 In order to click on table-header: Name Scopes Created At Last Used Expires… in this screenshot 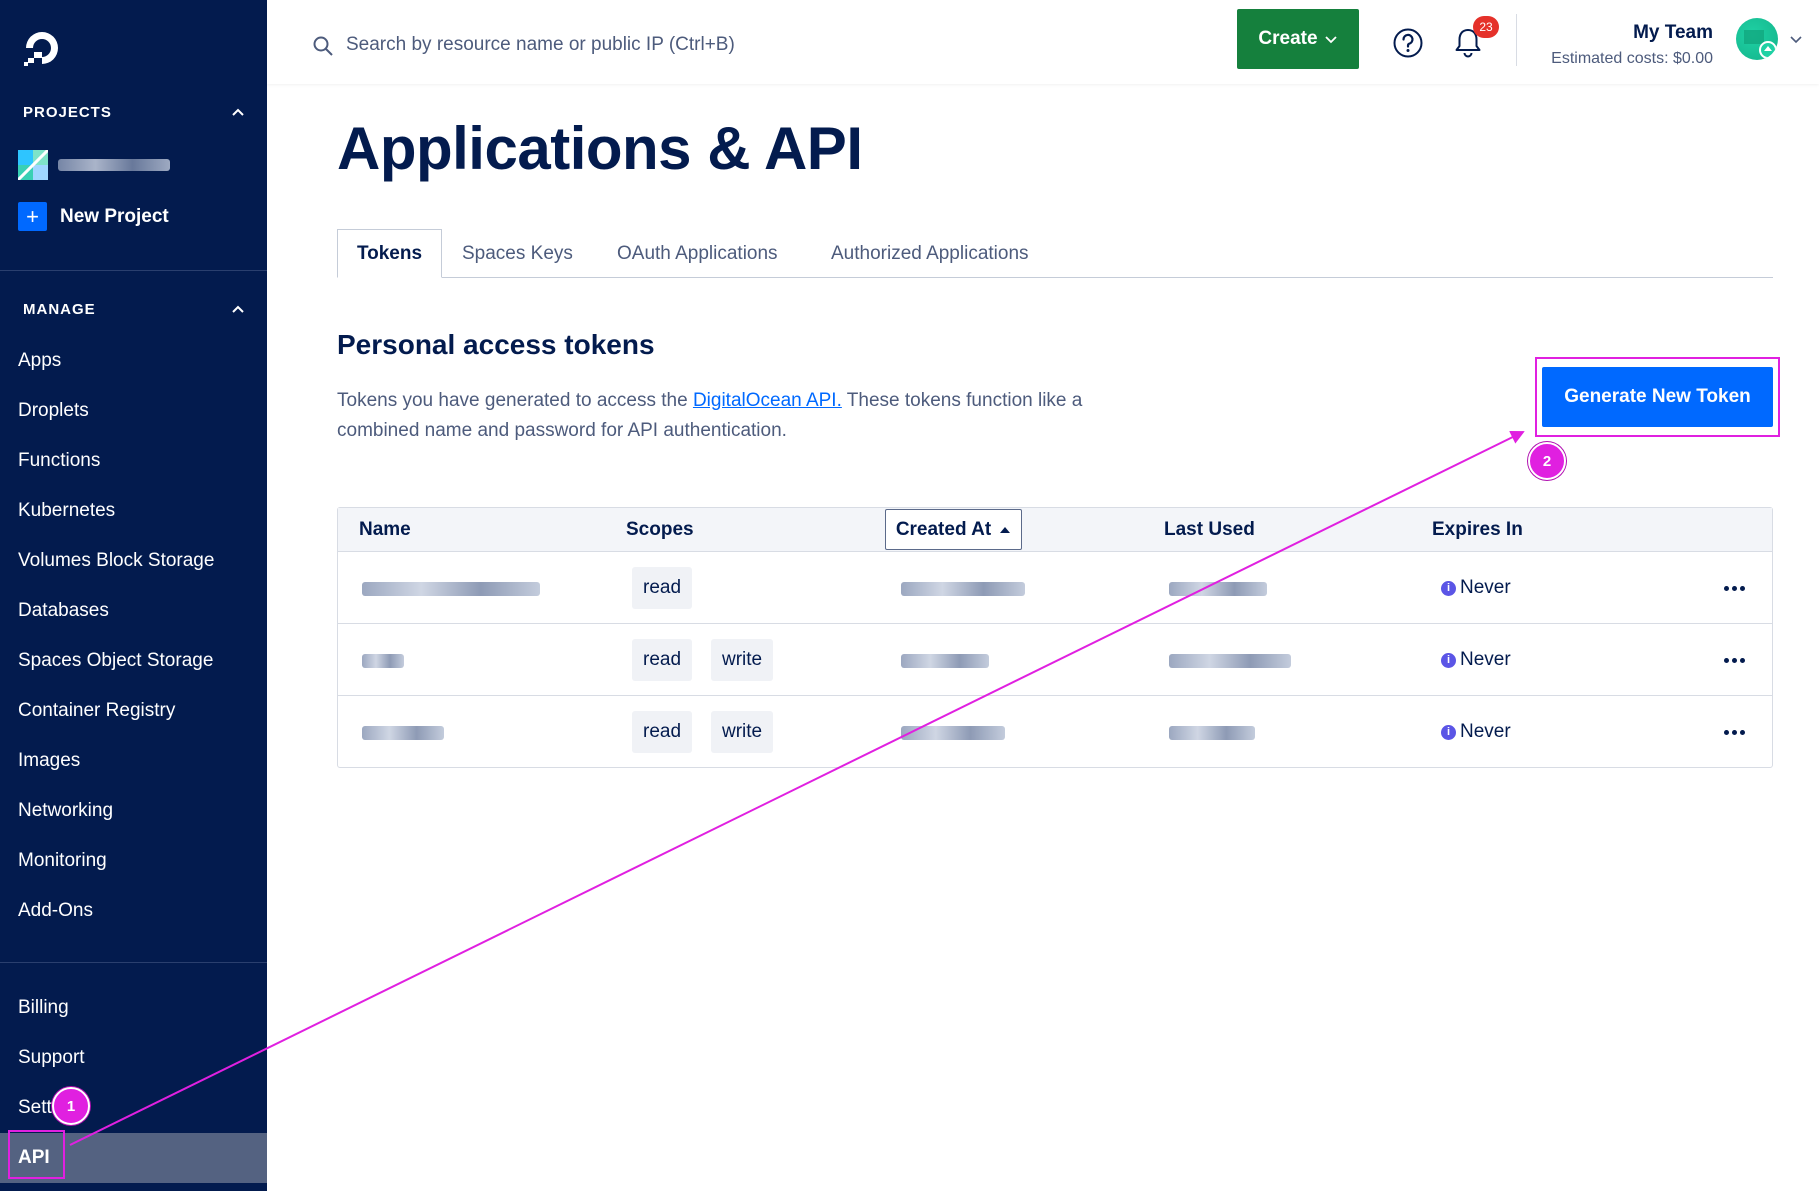, I will do `click(1055, 530)`.